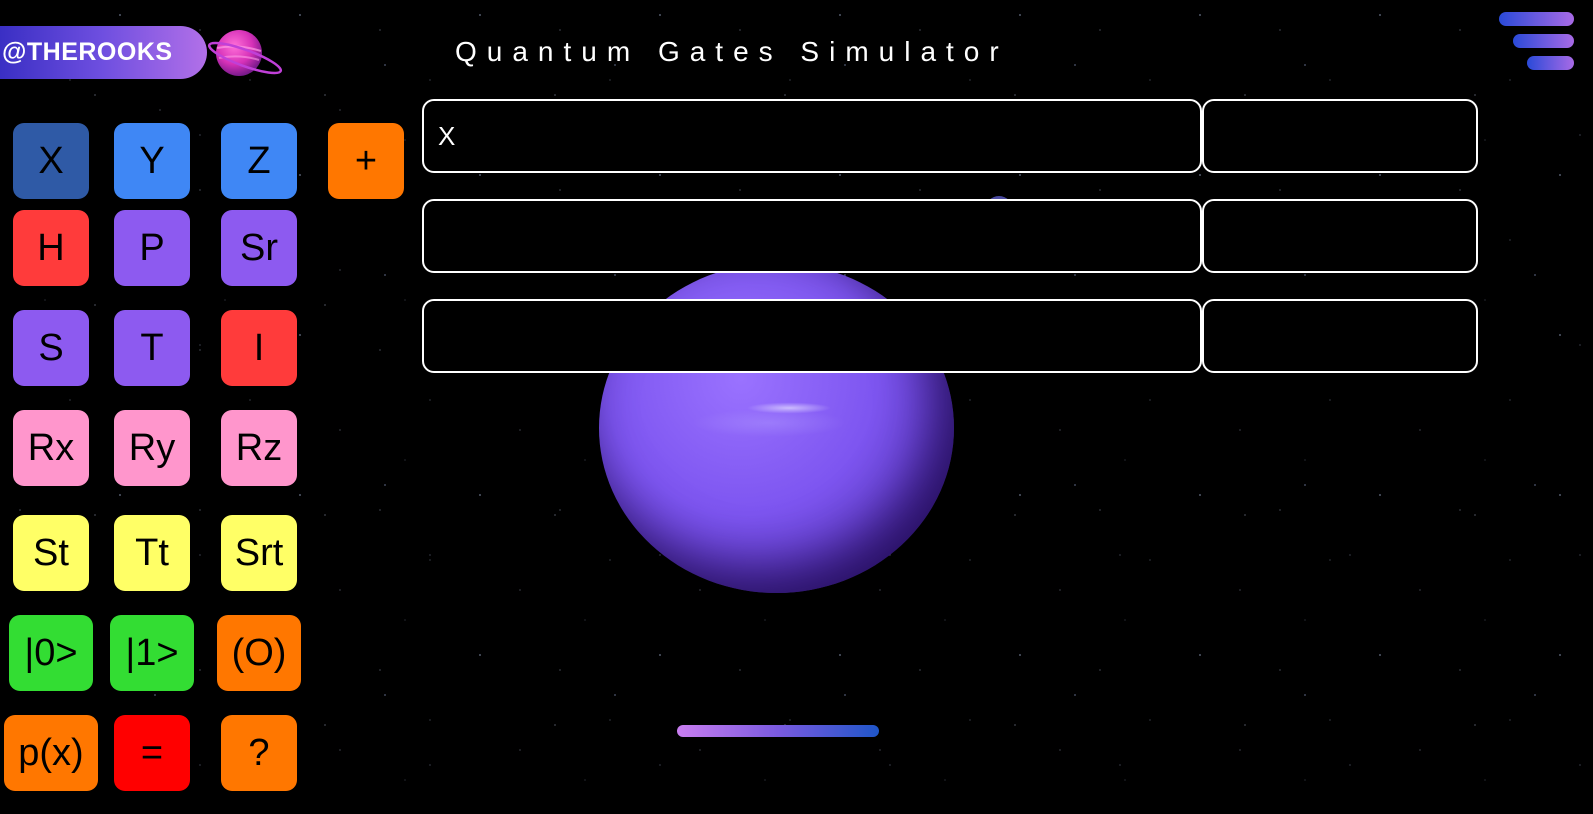  What do you see at coordinates (152, 553) in the screenshot?
I see `gate-tt-button: Tt` at bounding box center [152, 553].